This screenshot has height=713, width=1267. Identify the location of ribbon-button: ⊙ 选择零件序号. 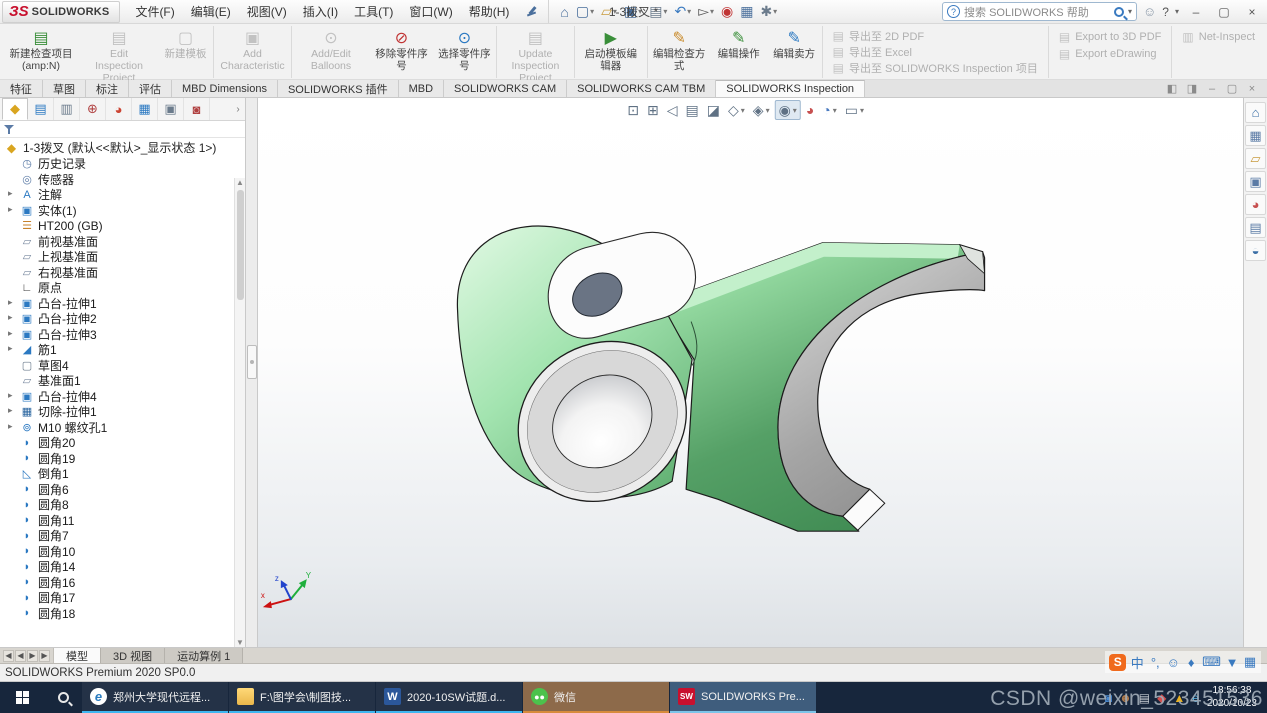
(465, 52).